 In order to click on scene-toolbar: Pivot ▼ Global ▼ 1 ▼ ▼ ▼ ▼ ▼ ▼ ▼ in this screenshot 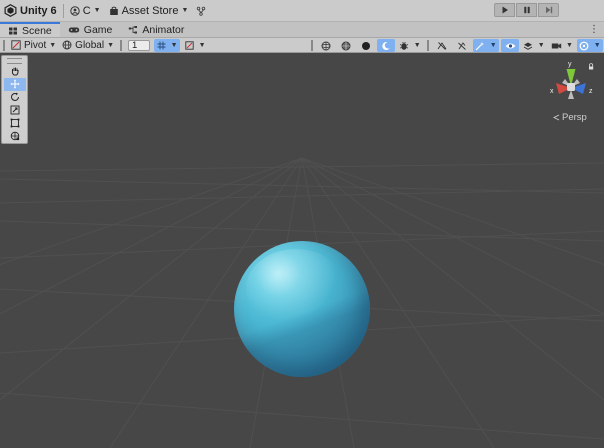, I will do `click(302, 45)`.